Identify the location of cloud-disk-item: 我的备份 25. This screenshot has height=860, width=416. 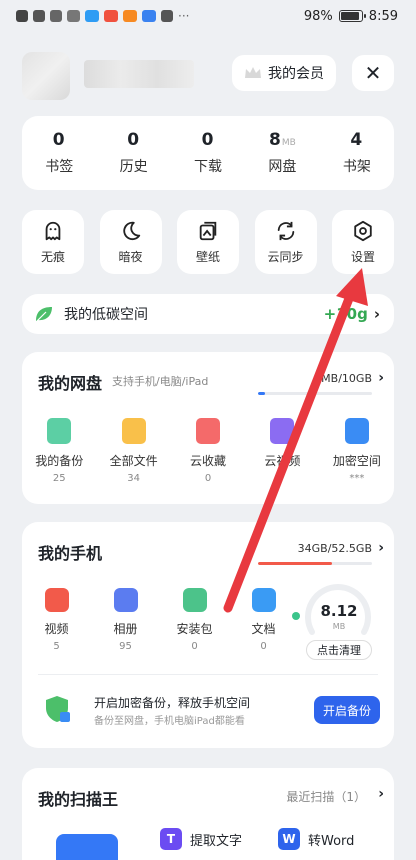
(59, 451).